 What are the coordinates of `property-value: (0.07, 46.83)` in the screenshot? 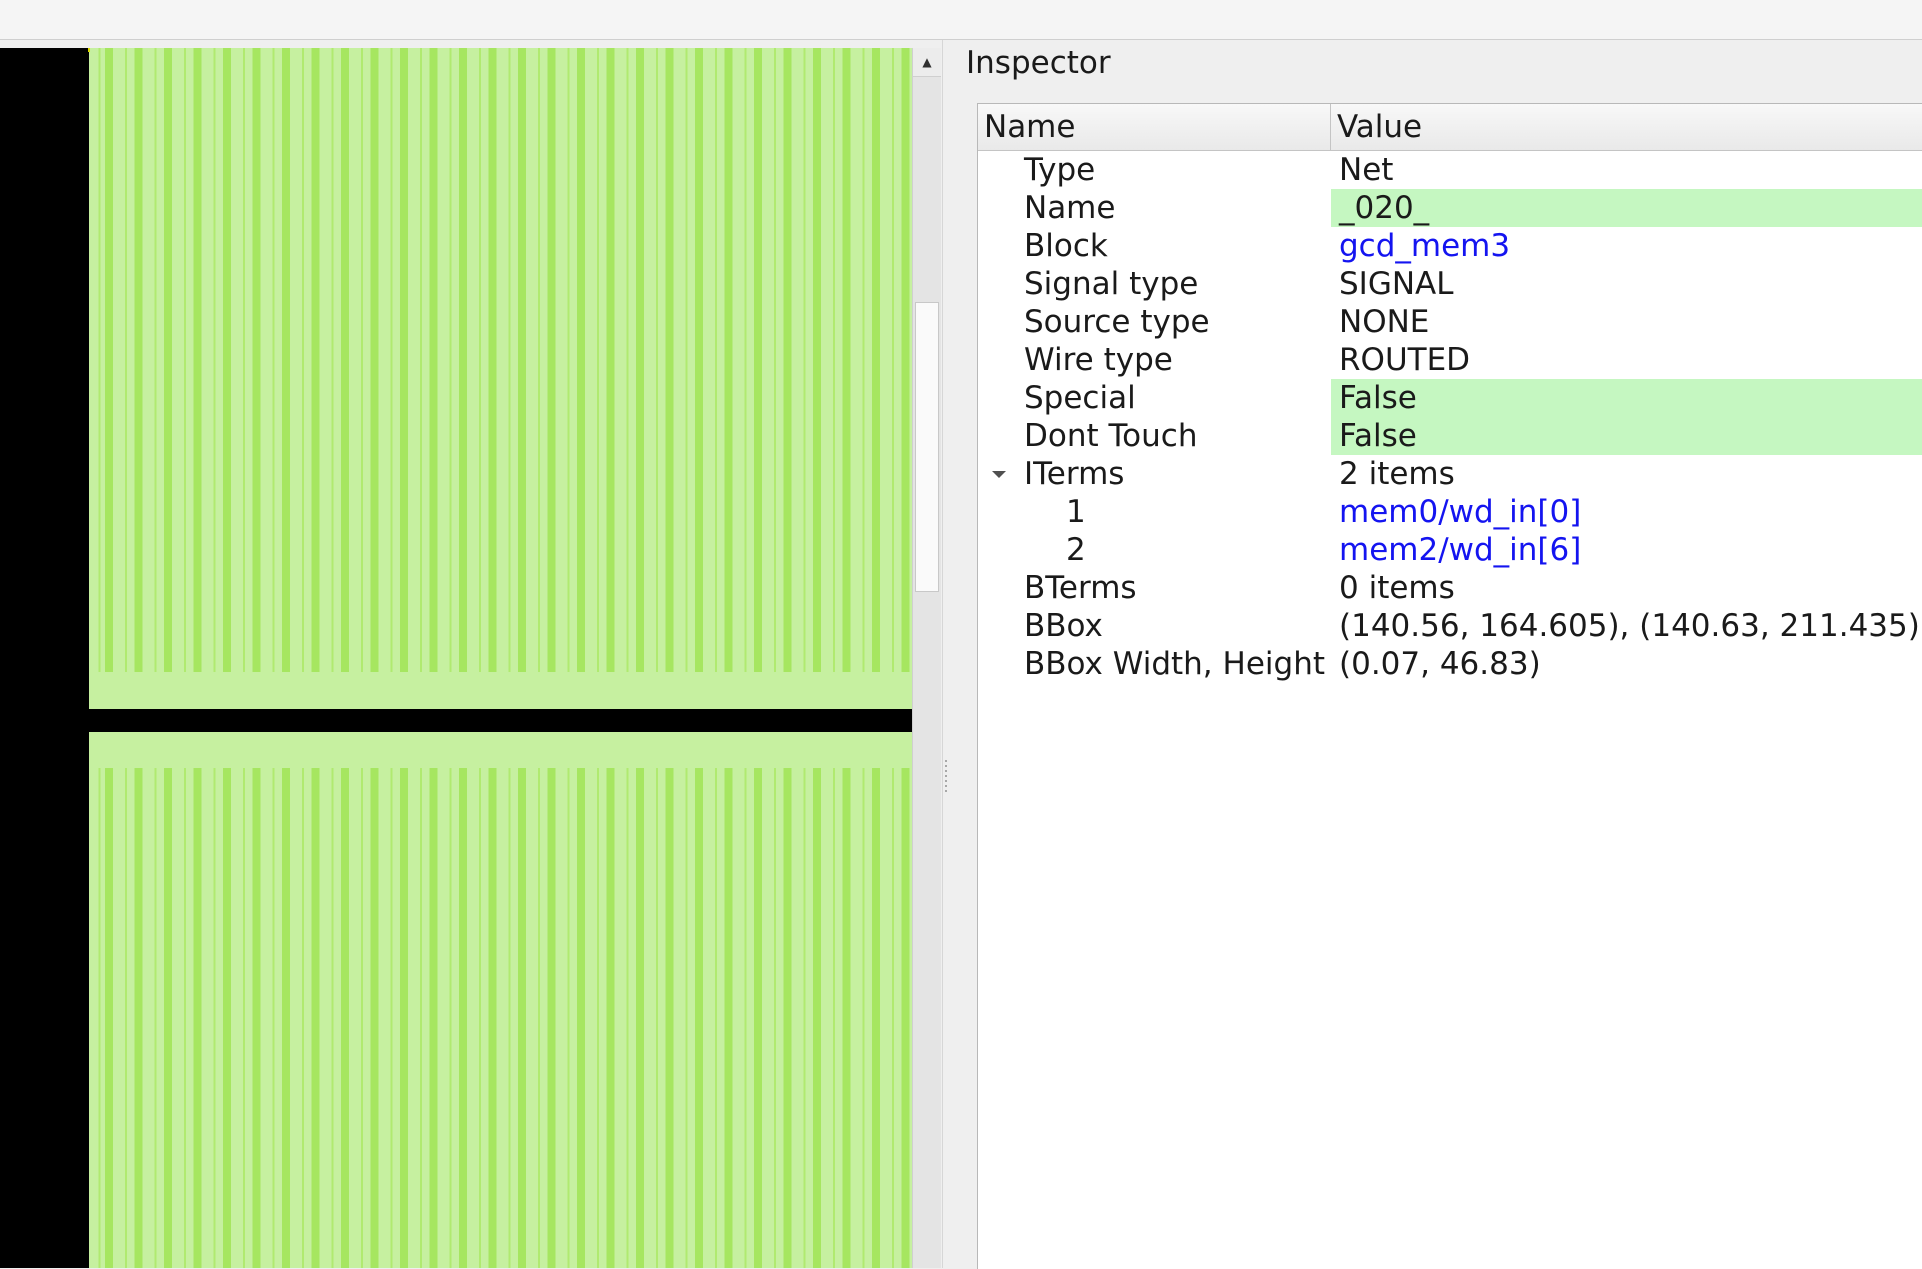 It's located at (1440, 664).